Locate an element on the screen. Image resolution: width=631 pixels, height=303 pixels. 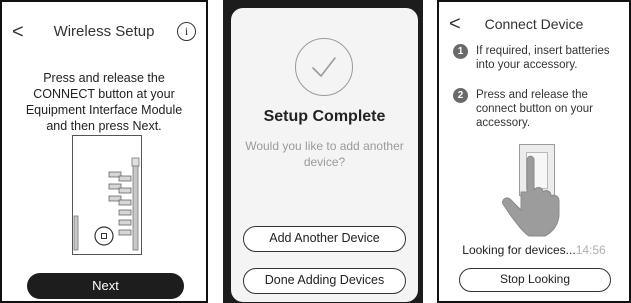
pressing-hand-icon is located at coordinates (531, 196).